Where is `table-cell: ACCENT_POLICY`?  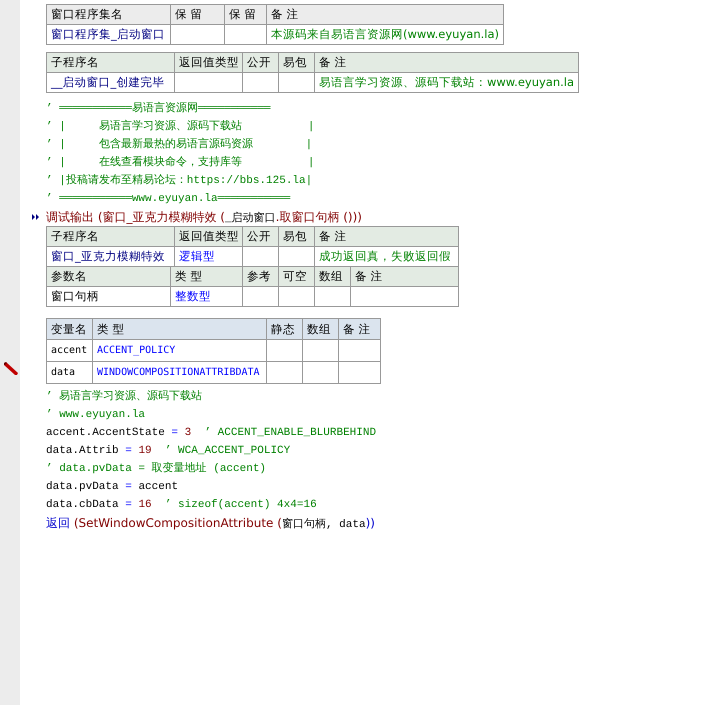
table-cell: ACCENT_POLICY is located at coordinates (180, 351).